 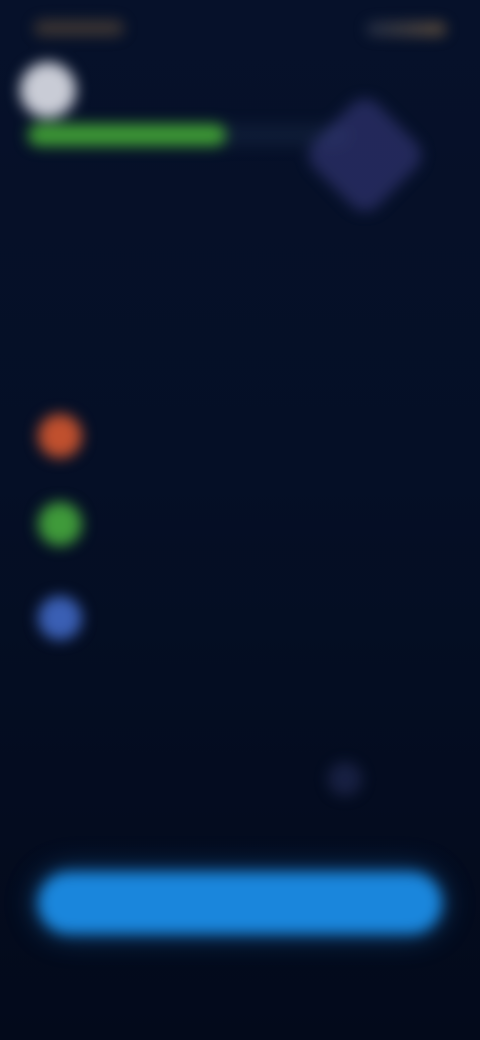 I want to click on green-circle-icon, so click(x=60, y=524).